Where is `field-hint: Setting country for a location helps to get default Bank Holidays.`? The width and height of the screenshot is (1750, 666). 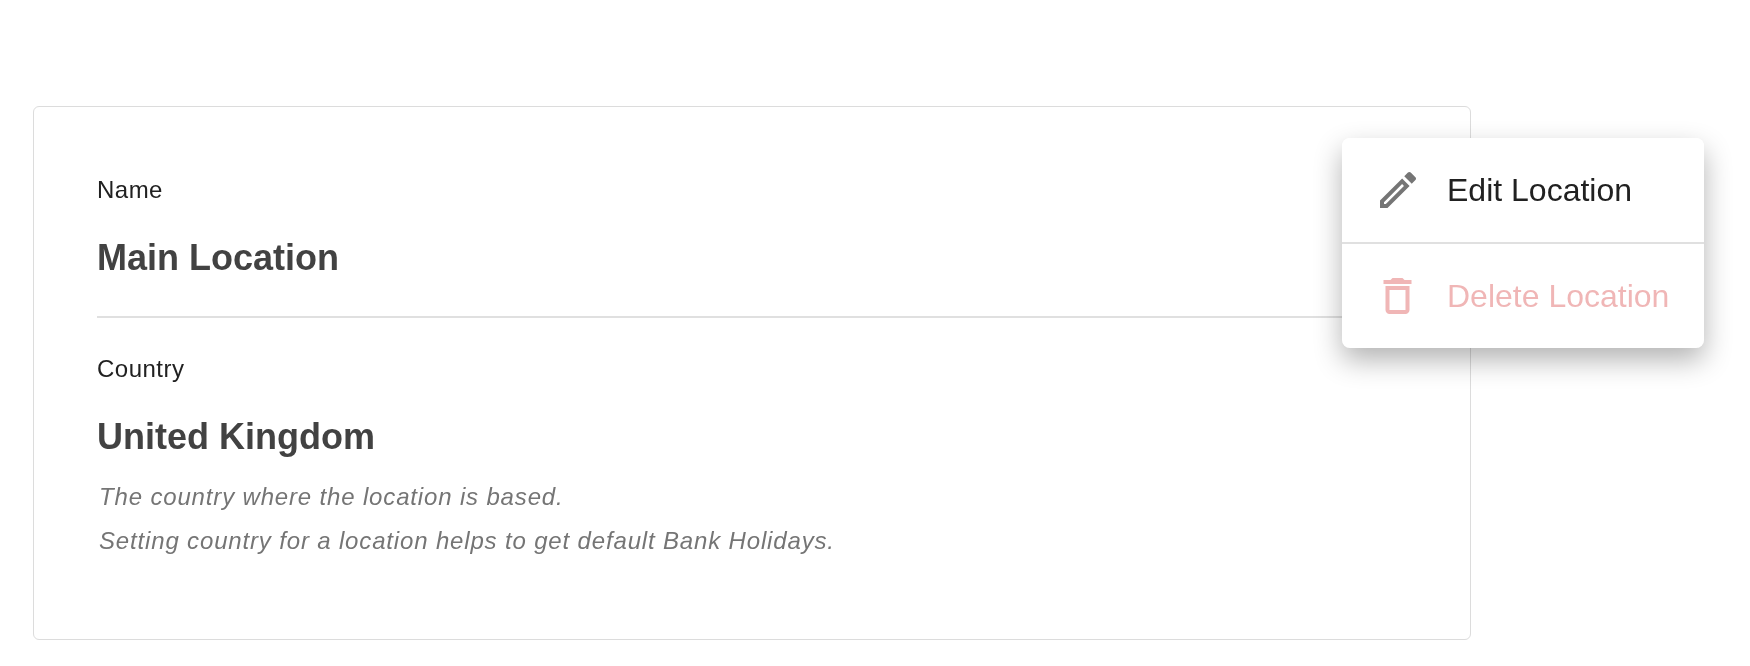
field-hint: Setting country for a location helps to get default Bank Holidays. is located at coordinates (466, 541).